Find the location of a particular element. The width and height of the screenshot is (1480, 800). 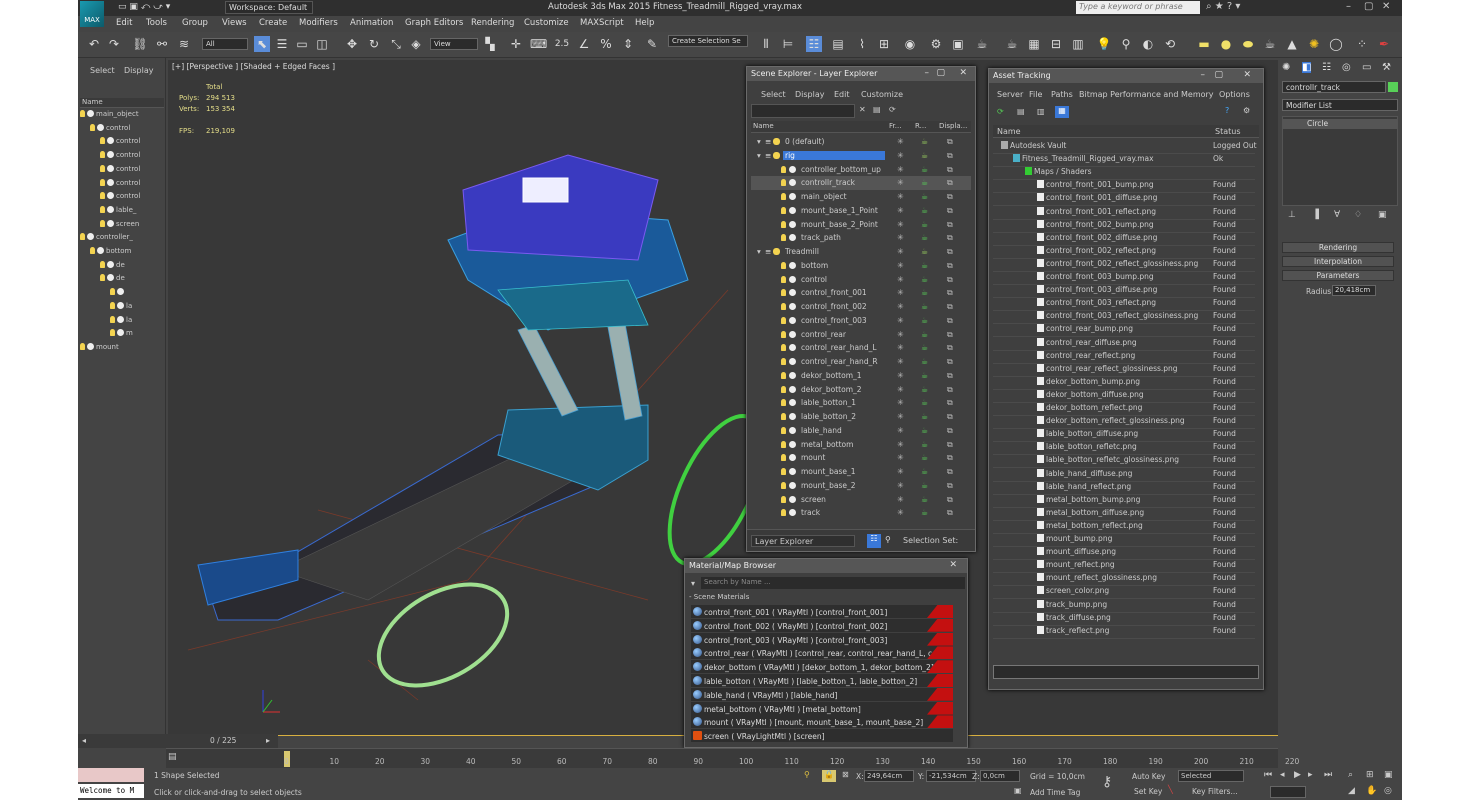

asset-row: control_front_002_reflect.png Found is located at coordinates (1124, 252).